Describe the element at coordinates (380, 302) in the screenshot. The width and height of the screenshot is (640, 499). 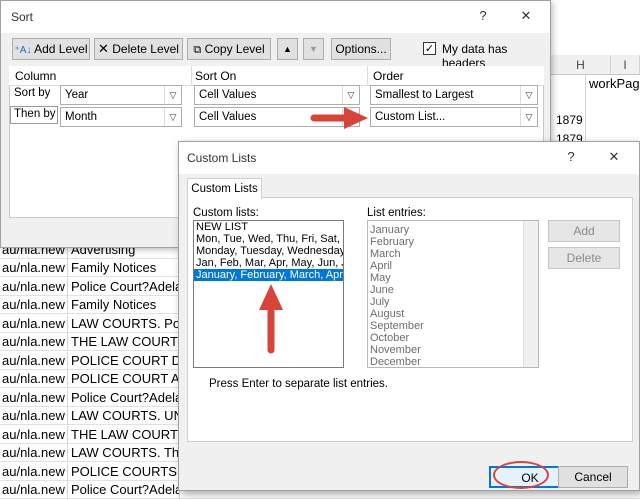
I see `list-entry: July` at that location.